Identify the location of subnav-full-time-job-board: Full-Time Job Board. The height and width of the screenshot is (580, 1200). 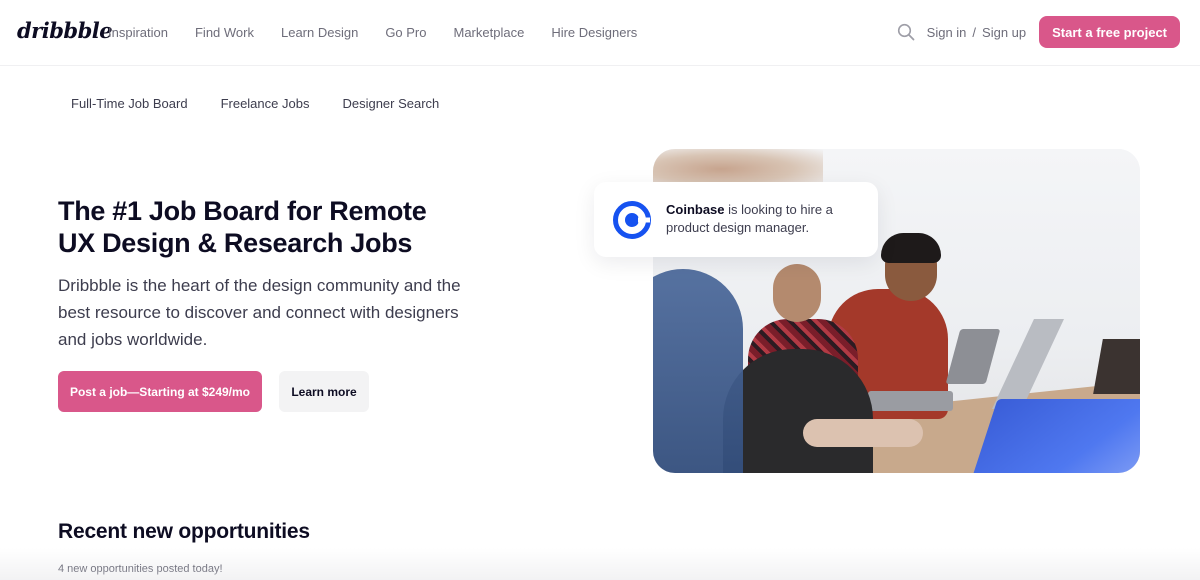
(129, 103).